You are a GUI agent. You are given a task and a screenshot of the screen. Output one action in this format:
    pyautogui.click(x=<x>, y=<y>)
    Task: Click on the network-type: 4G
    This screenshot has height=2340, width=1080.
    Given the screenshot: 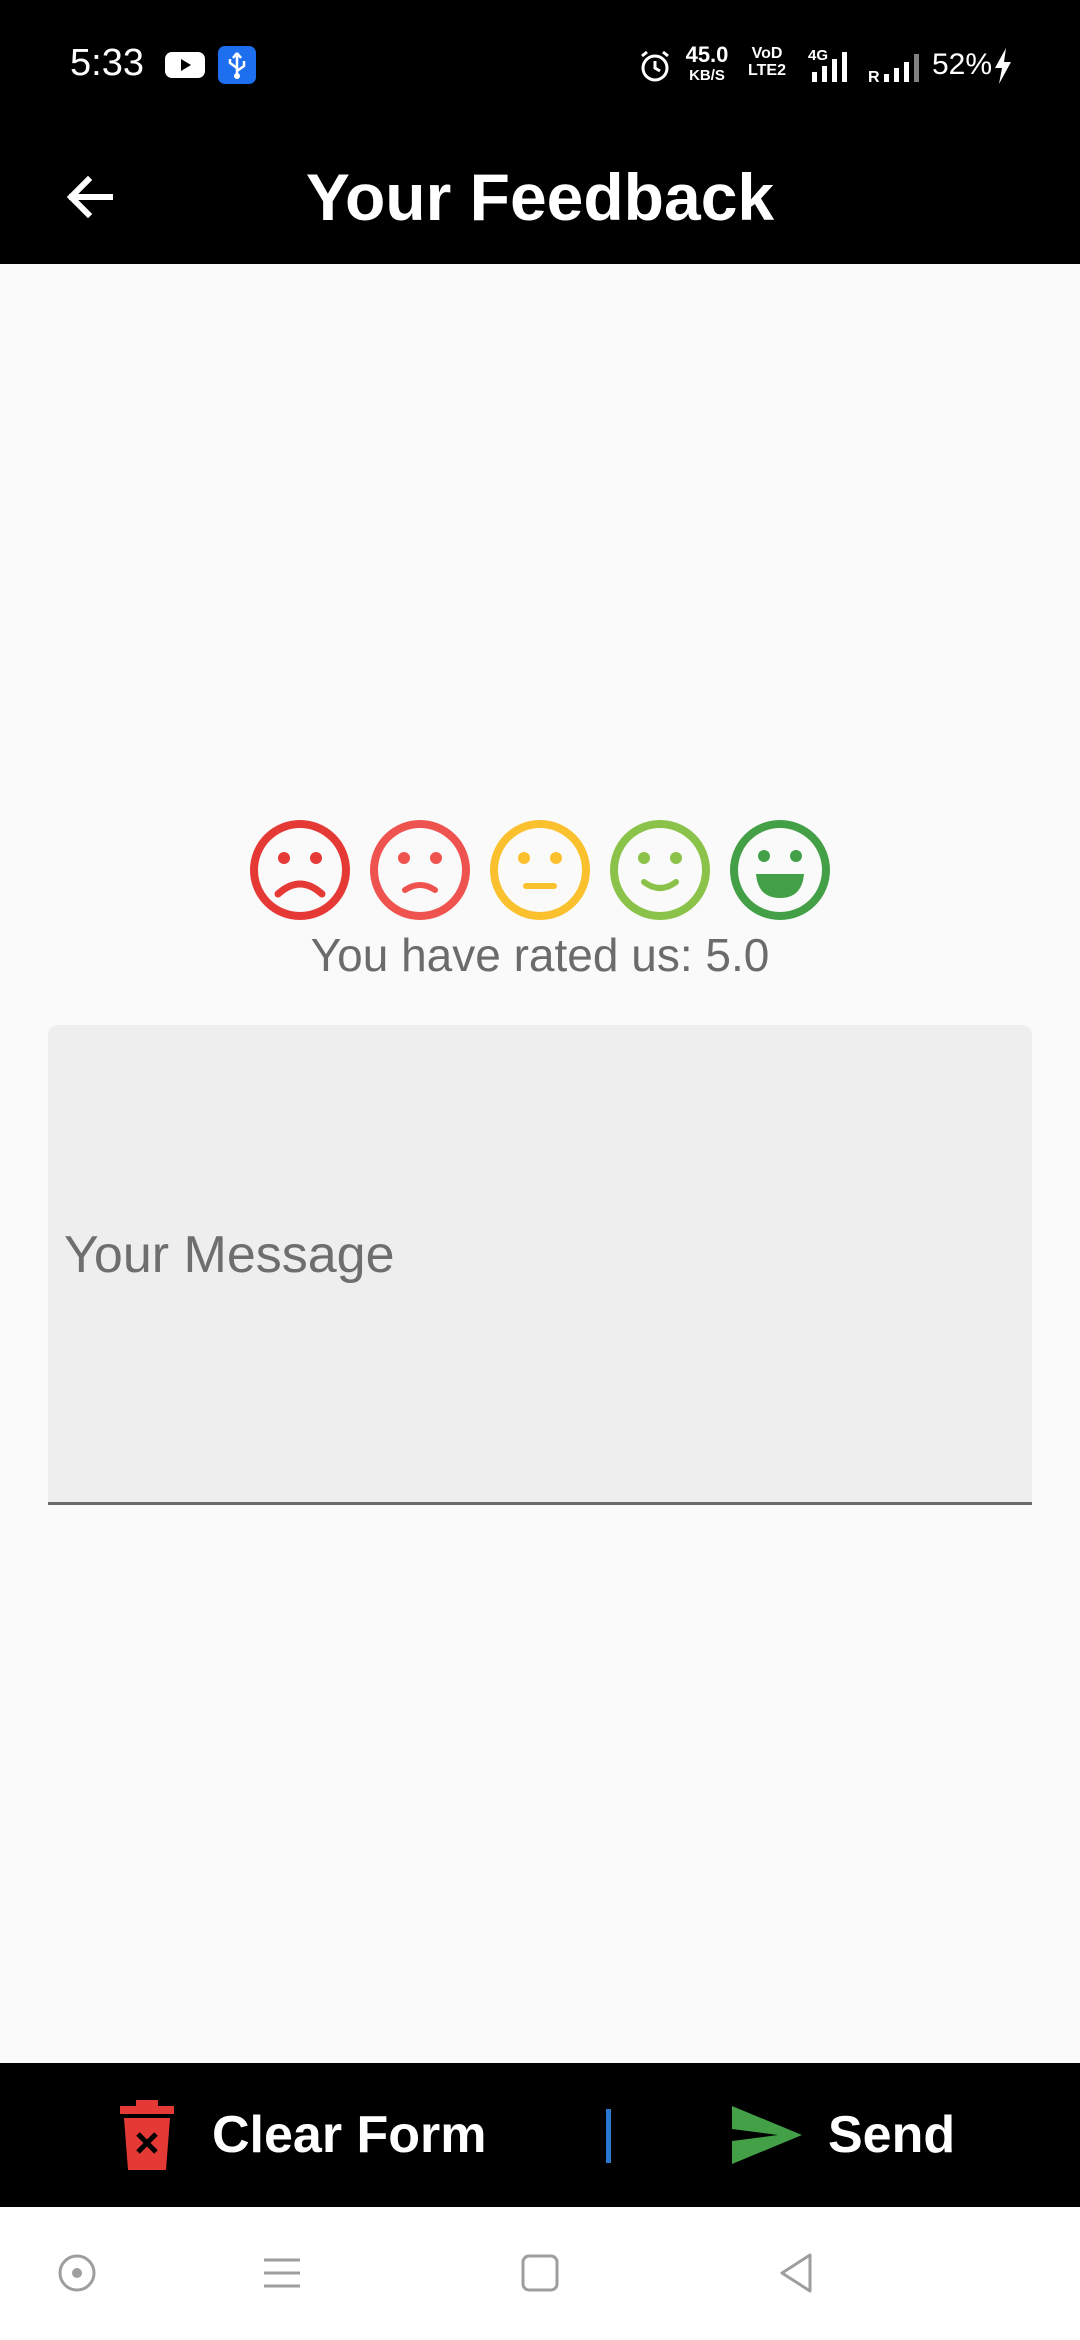 What is the action you would take?
    pyautogui.click(x=818, y=55)
    